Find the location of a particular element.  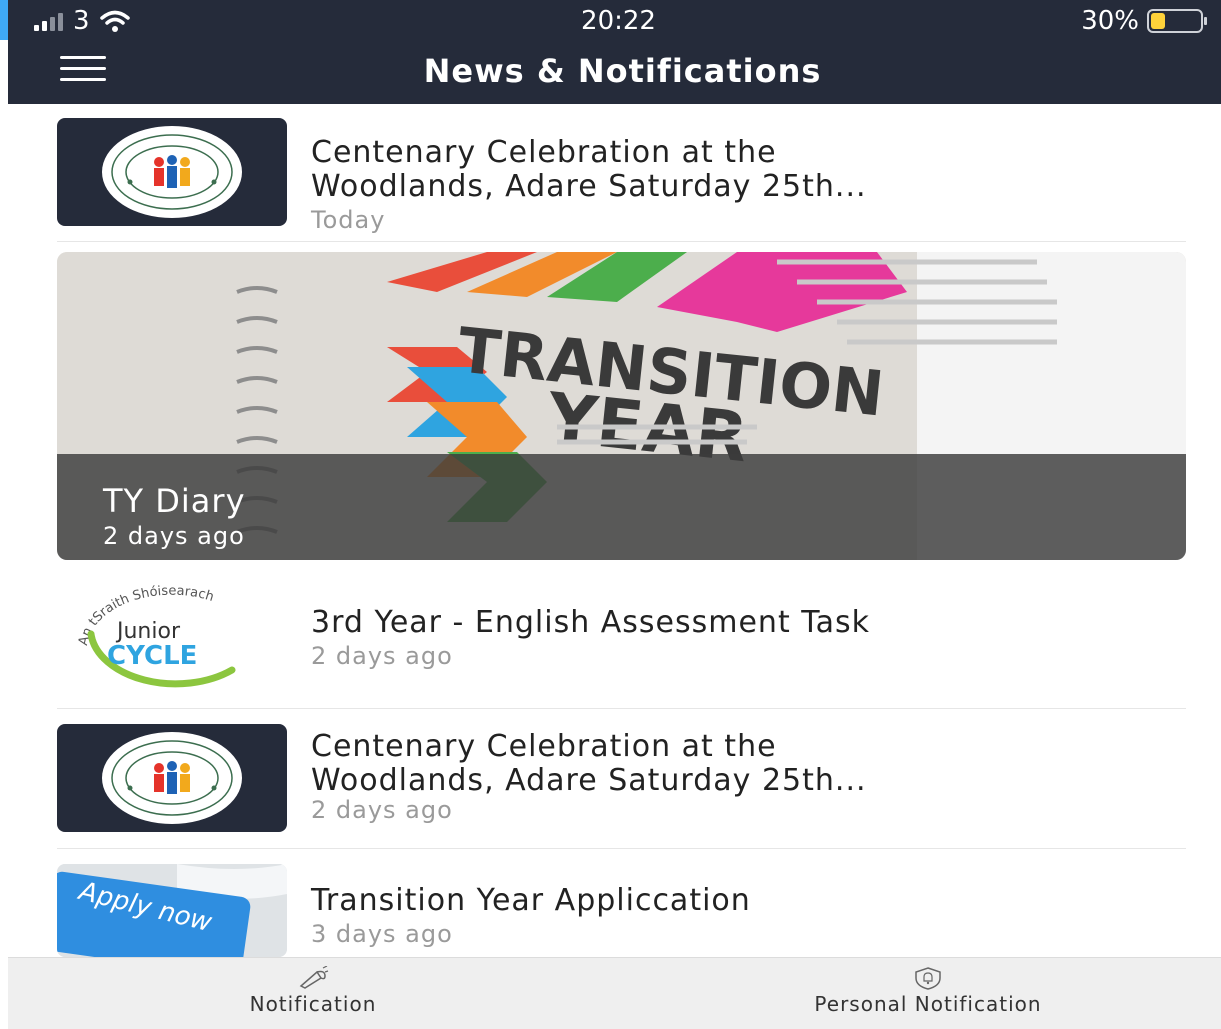

tab-personal-notification-label: Personal Notification is located at coordinates (928, 1004).